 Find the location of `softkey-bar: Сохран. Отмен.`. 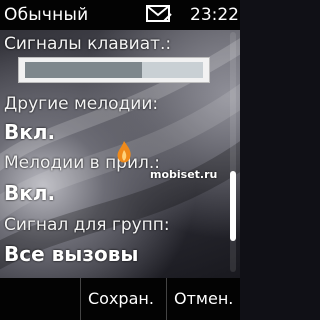

softkey-bar: Сохран. Отмен. is located at coordinates (120, 299).